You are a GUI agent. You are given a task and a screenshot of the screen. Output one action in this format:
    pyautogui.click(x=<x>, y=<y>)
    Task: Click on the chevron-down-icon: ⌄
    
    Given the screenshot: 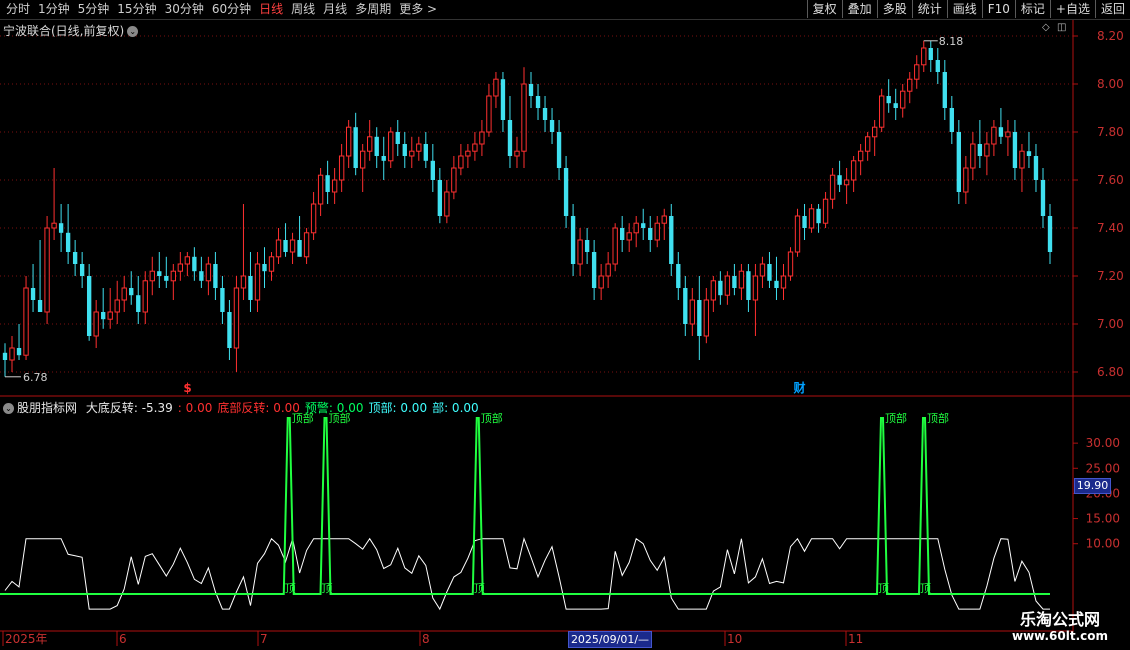 What is the action you would take?
    pyautogui.click(x=133, y=31)
    